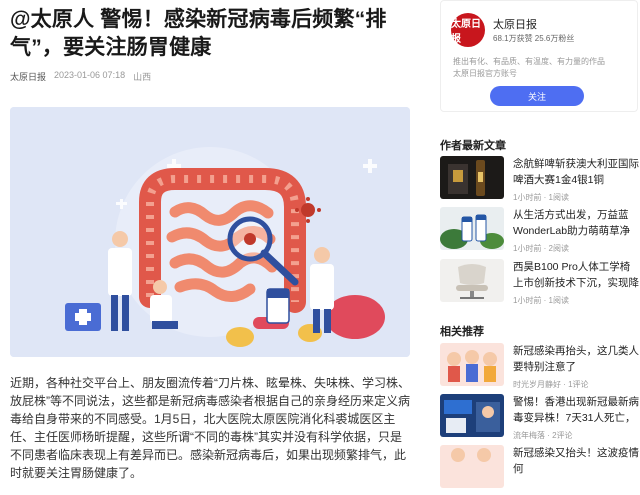 The height and width of the screenshot is (495, 640). What do you see at coordinates (485, 73) in the screenshot?
I see `author-desc-line2: 太原日报官方账号` at bounding box center [485, 73].